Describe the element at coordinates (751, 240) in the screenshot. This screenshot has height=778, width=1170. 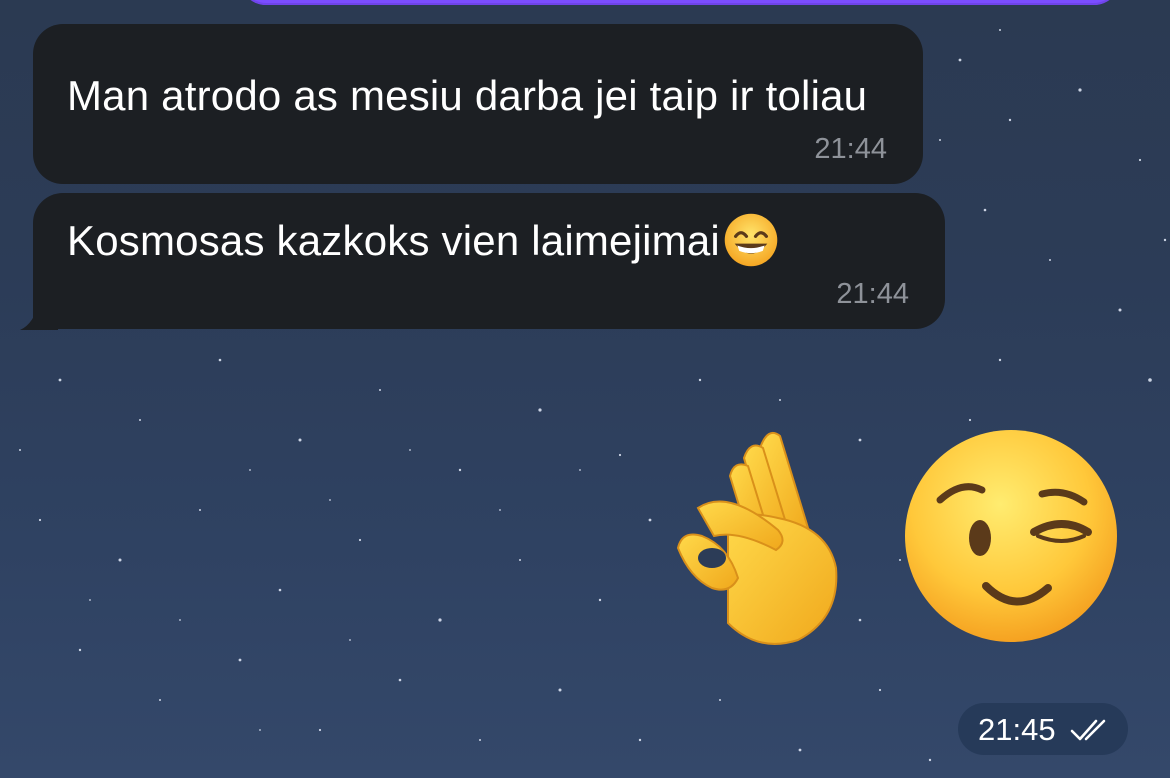
I see `grinning-face-with-smiling-eyes-icon` at that location.